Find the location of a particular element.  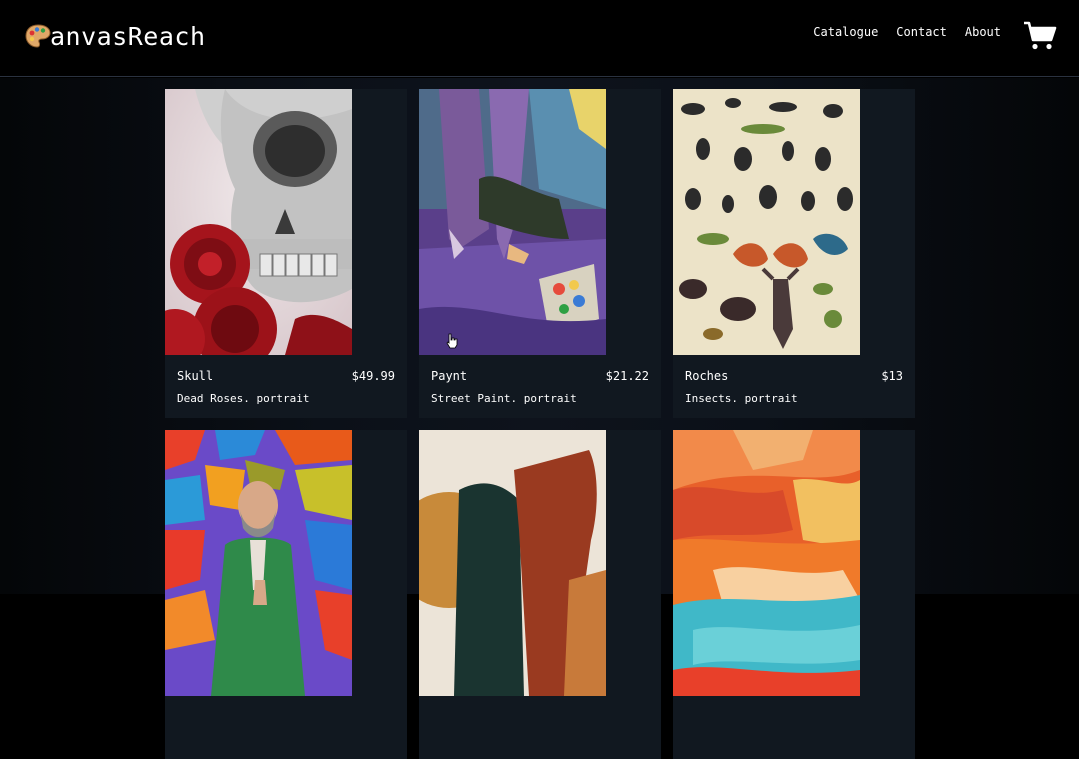

brand-logo: anvasReach is located at coordinates (115, 36).